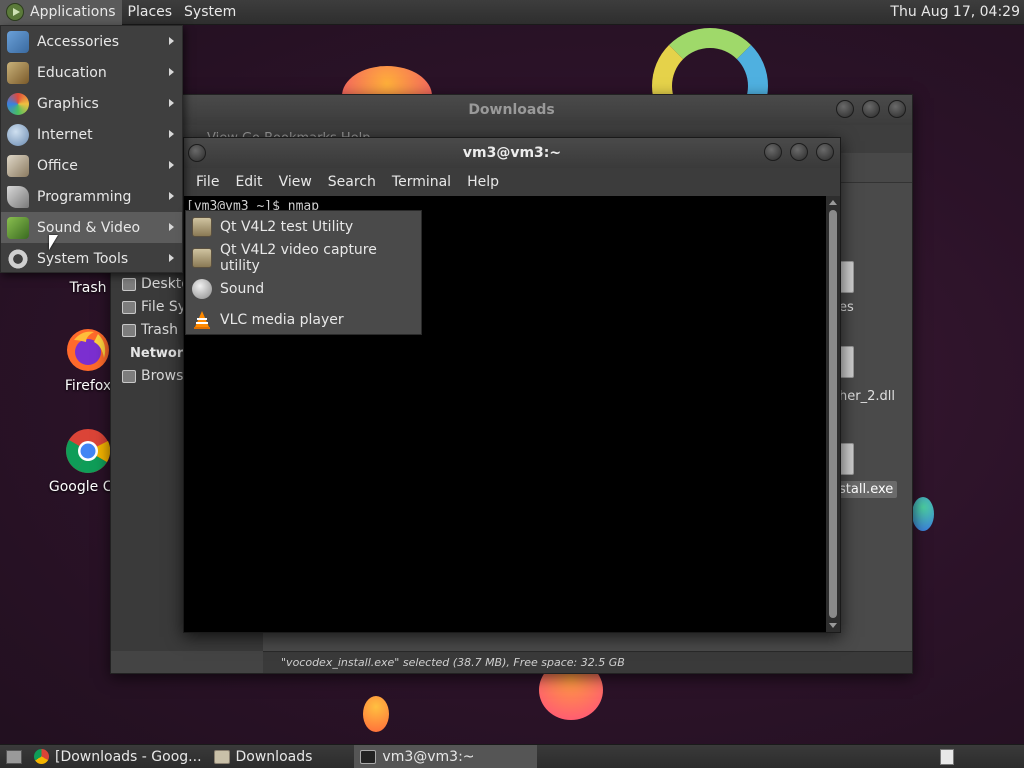  What do you see at coordinates (129, 376) in the screenshot?
I see `network-icon` at bounding box center [129, 376].